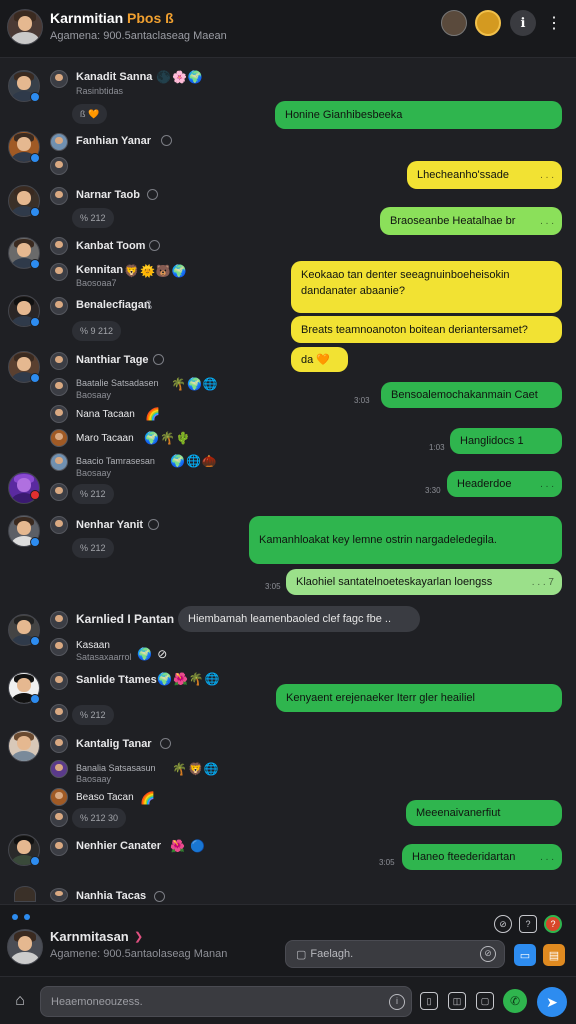 The image size is (576, 1024). I want to click on sender-name: Benalecfiagan, so click(113, 305).